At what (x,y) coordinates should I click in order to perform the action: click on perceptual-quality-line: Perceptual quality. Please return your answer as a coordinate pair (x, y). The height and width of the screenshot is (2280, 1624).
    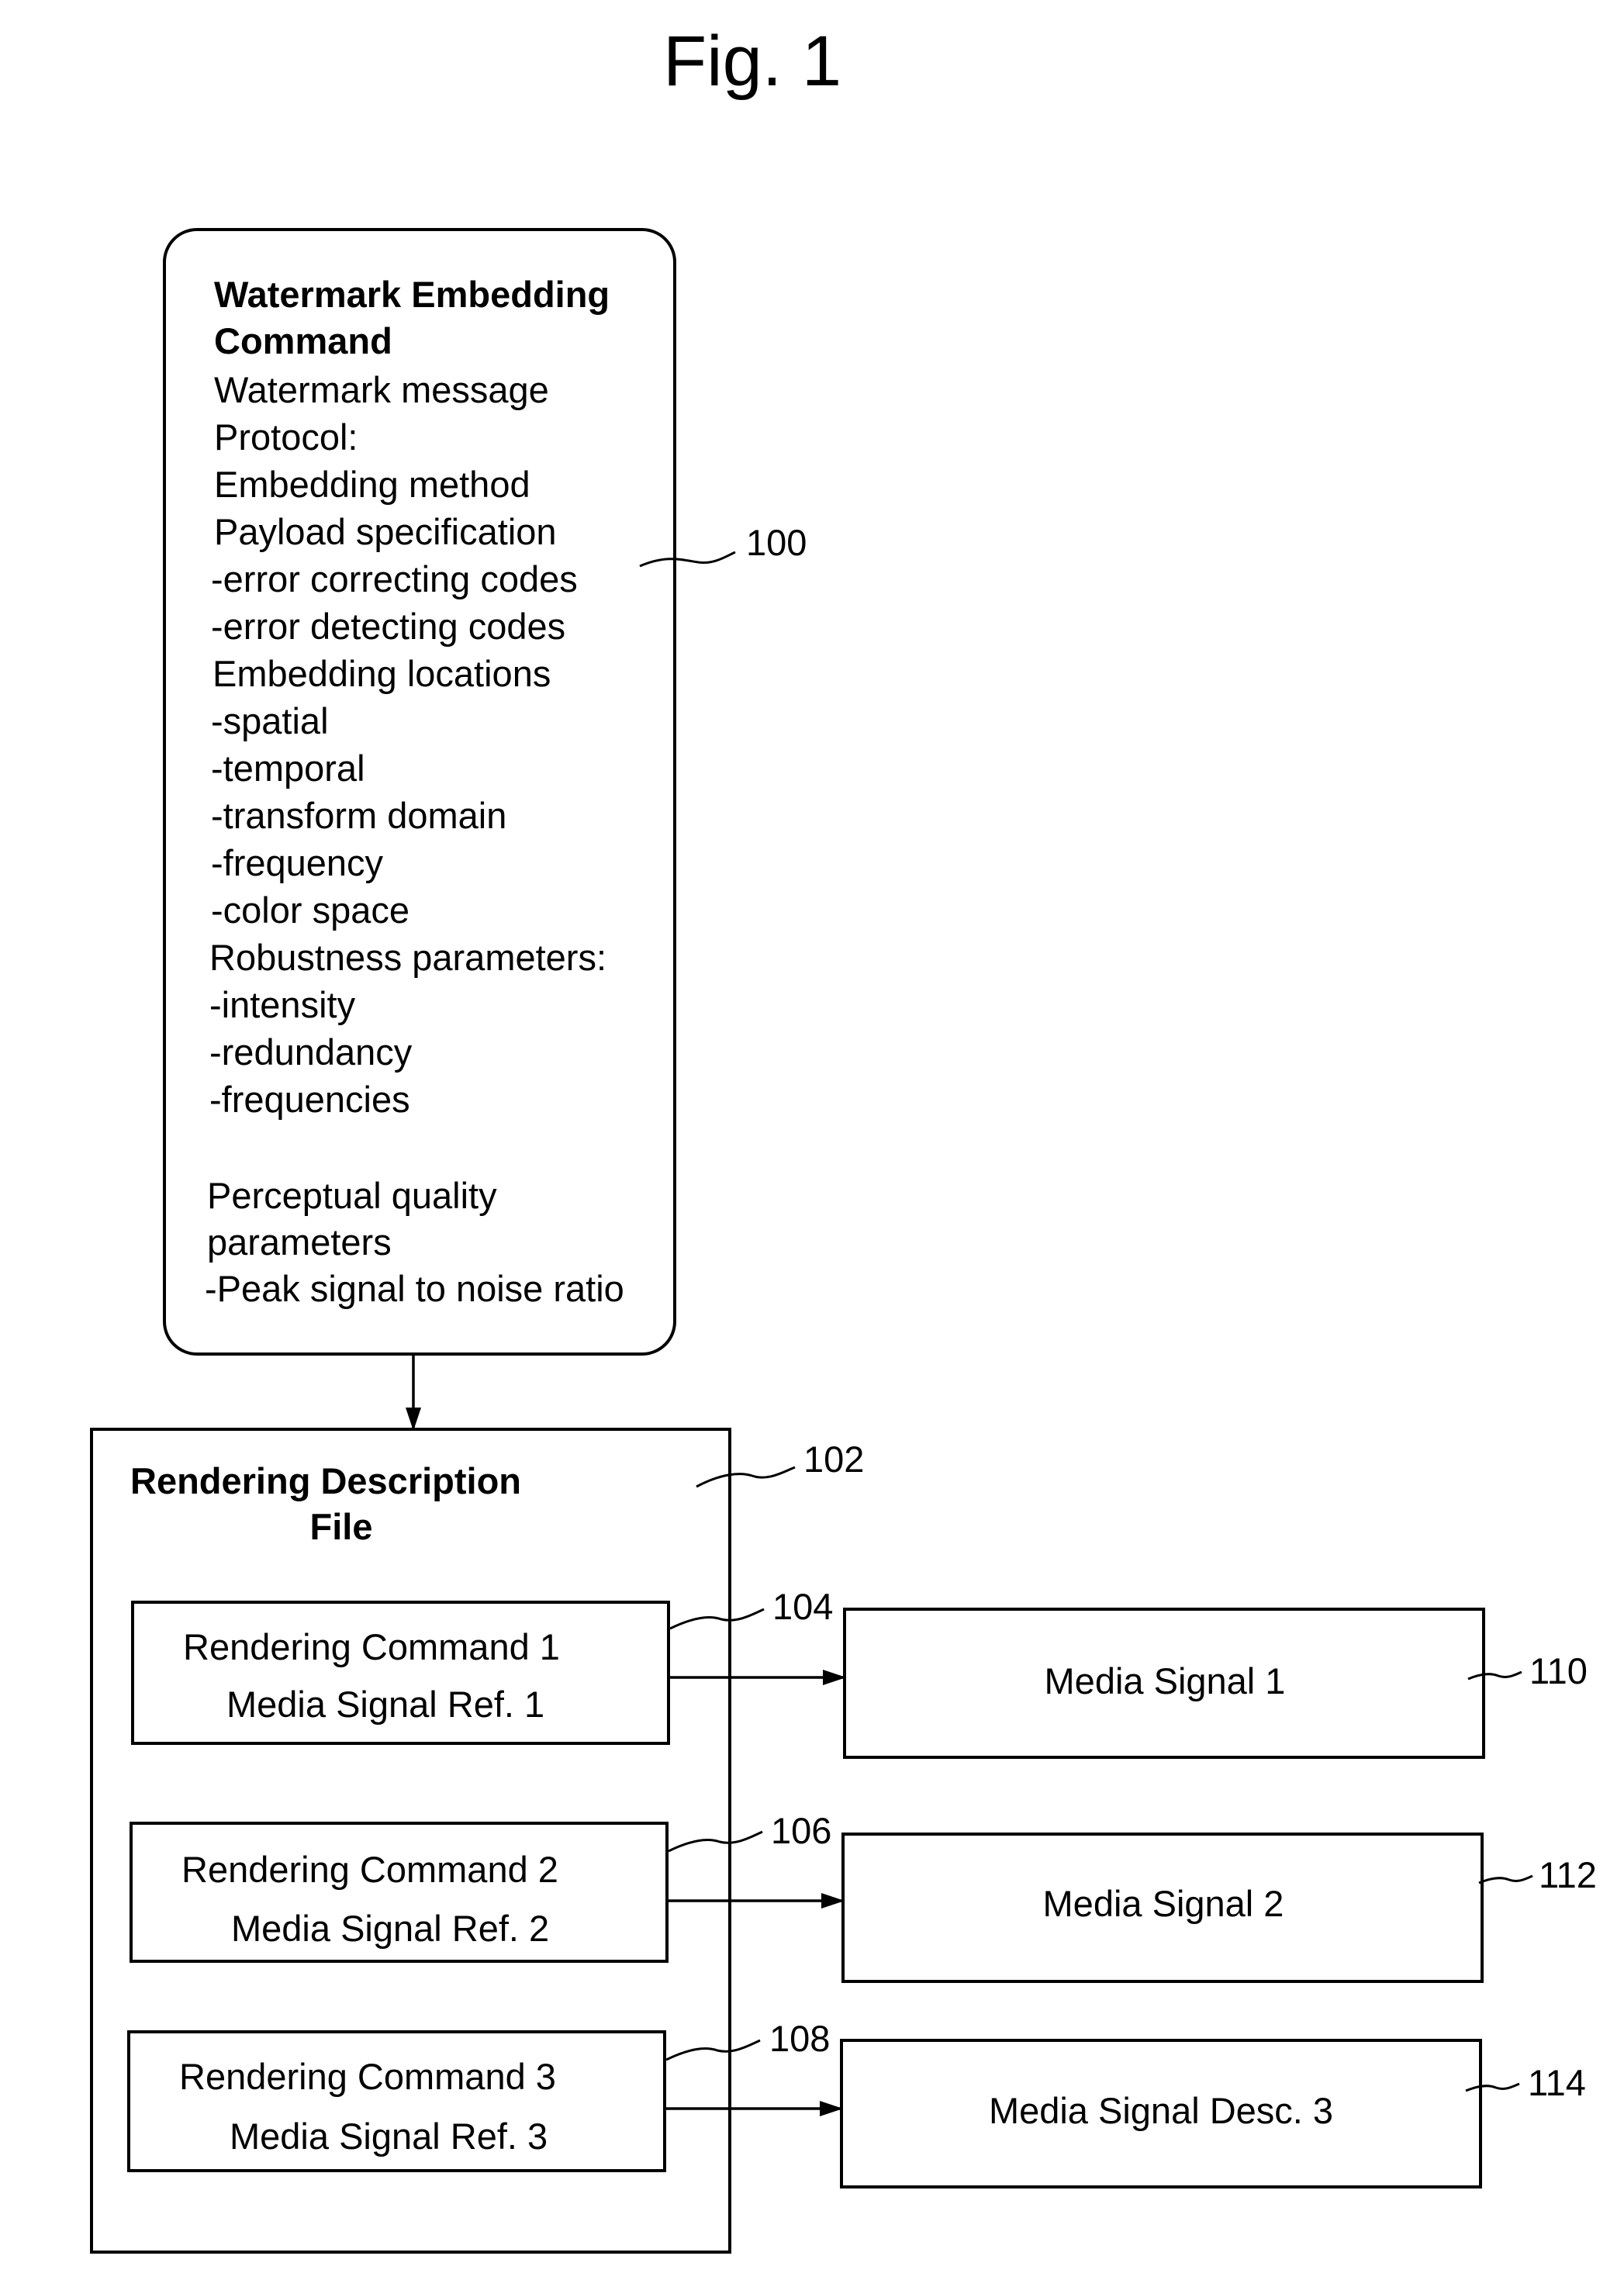
    Looking at the image, I should click on (352, 1195).